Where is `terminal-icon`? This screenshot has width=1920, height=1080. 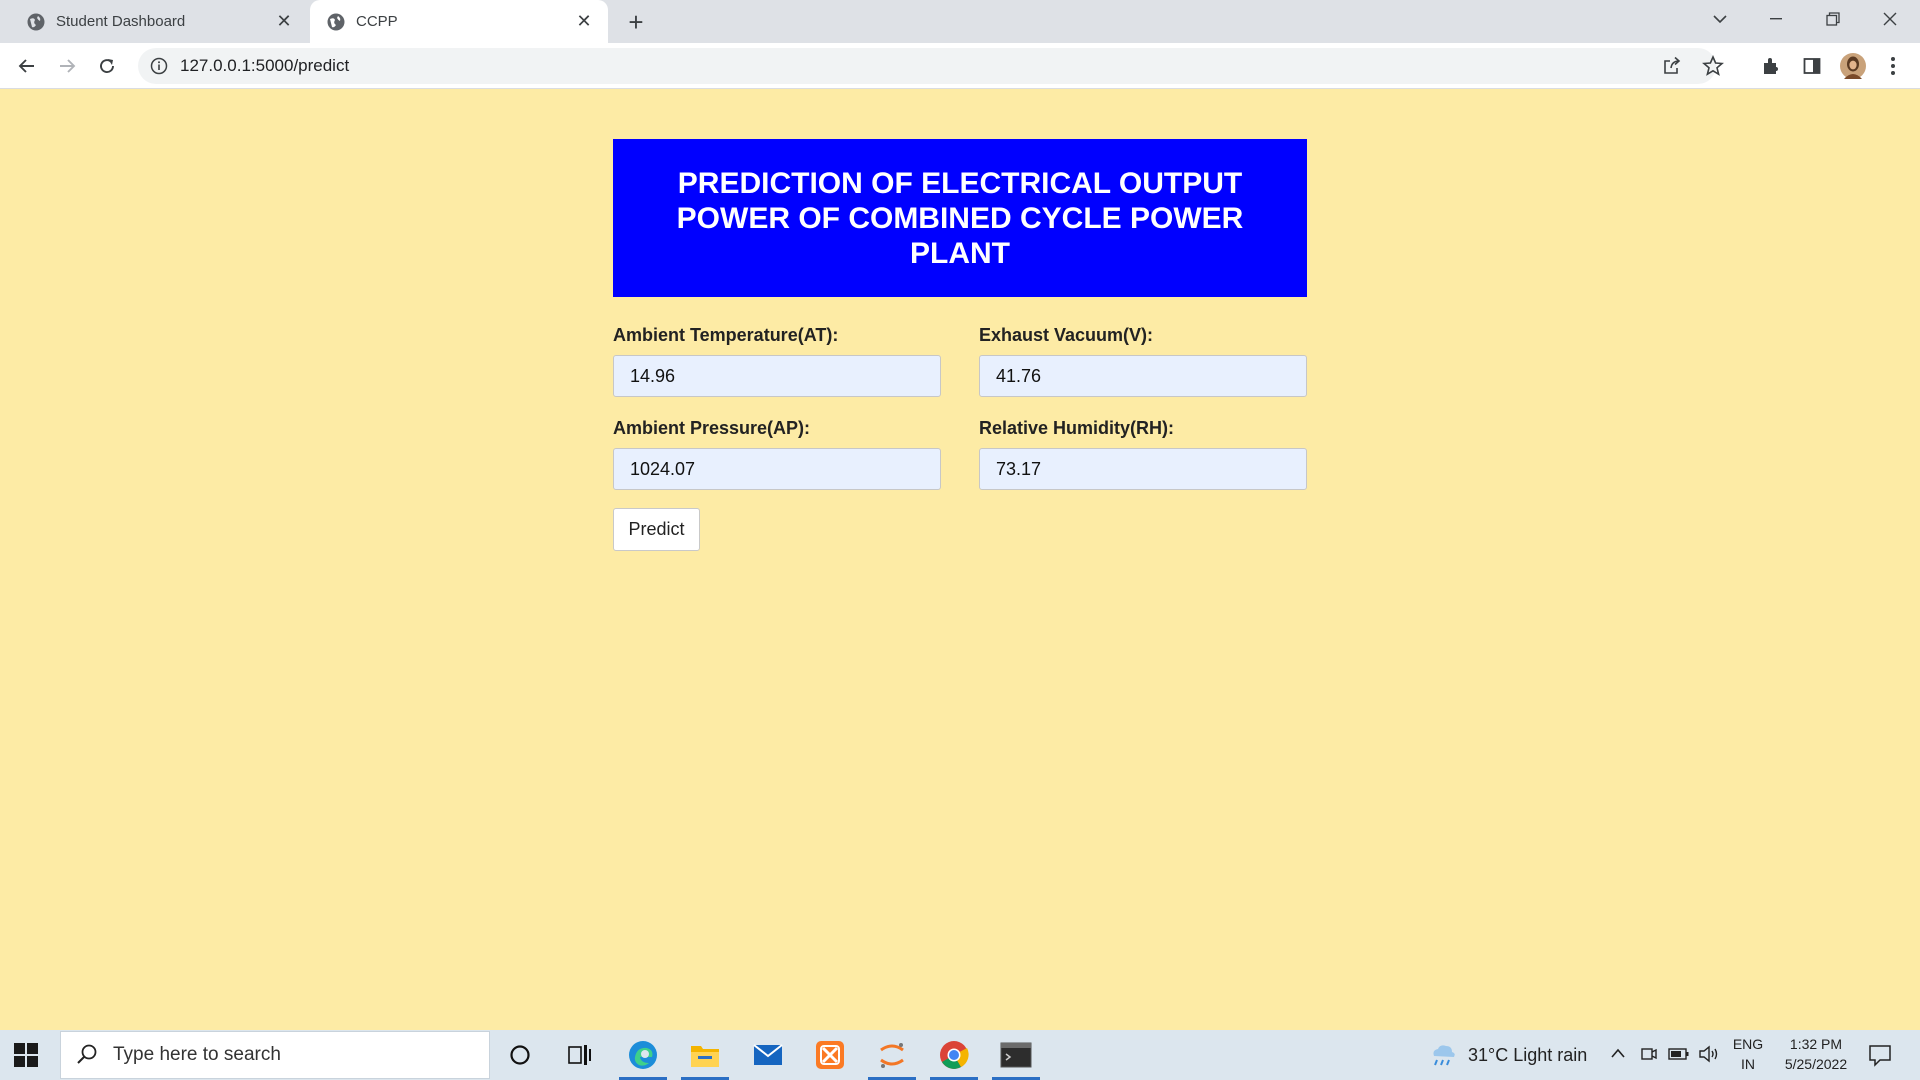
terminal-icon is located at coordinates (1016, 1058).